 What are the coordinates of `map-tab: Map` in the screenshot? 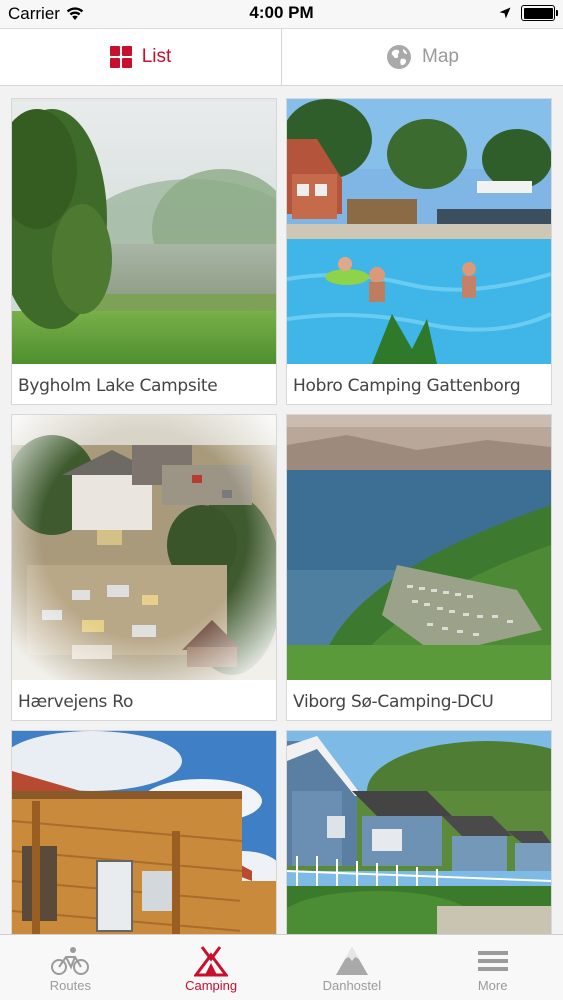 It's located at (422, 57).